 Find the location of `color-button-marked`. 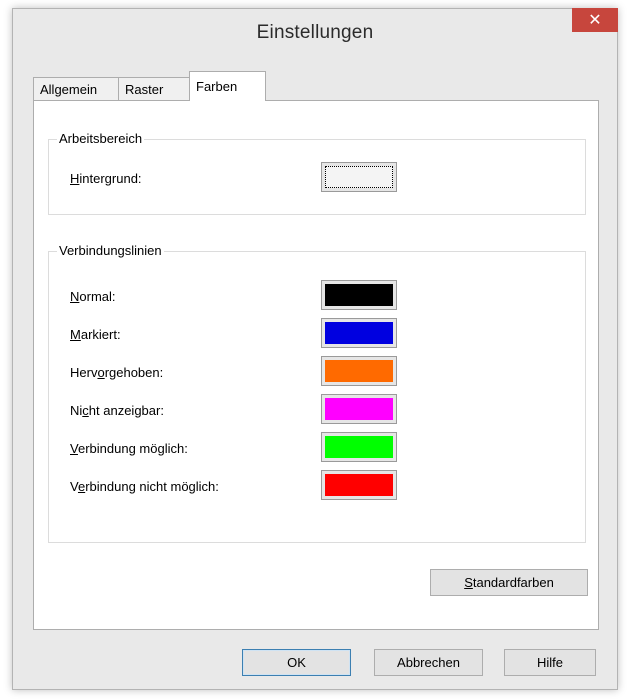

color-button-marked is located at coordinates (359, 333).